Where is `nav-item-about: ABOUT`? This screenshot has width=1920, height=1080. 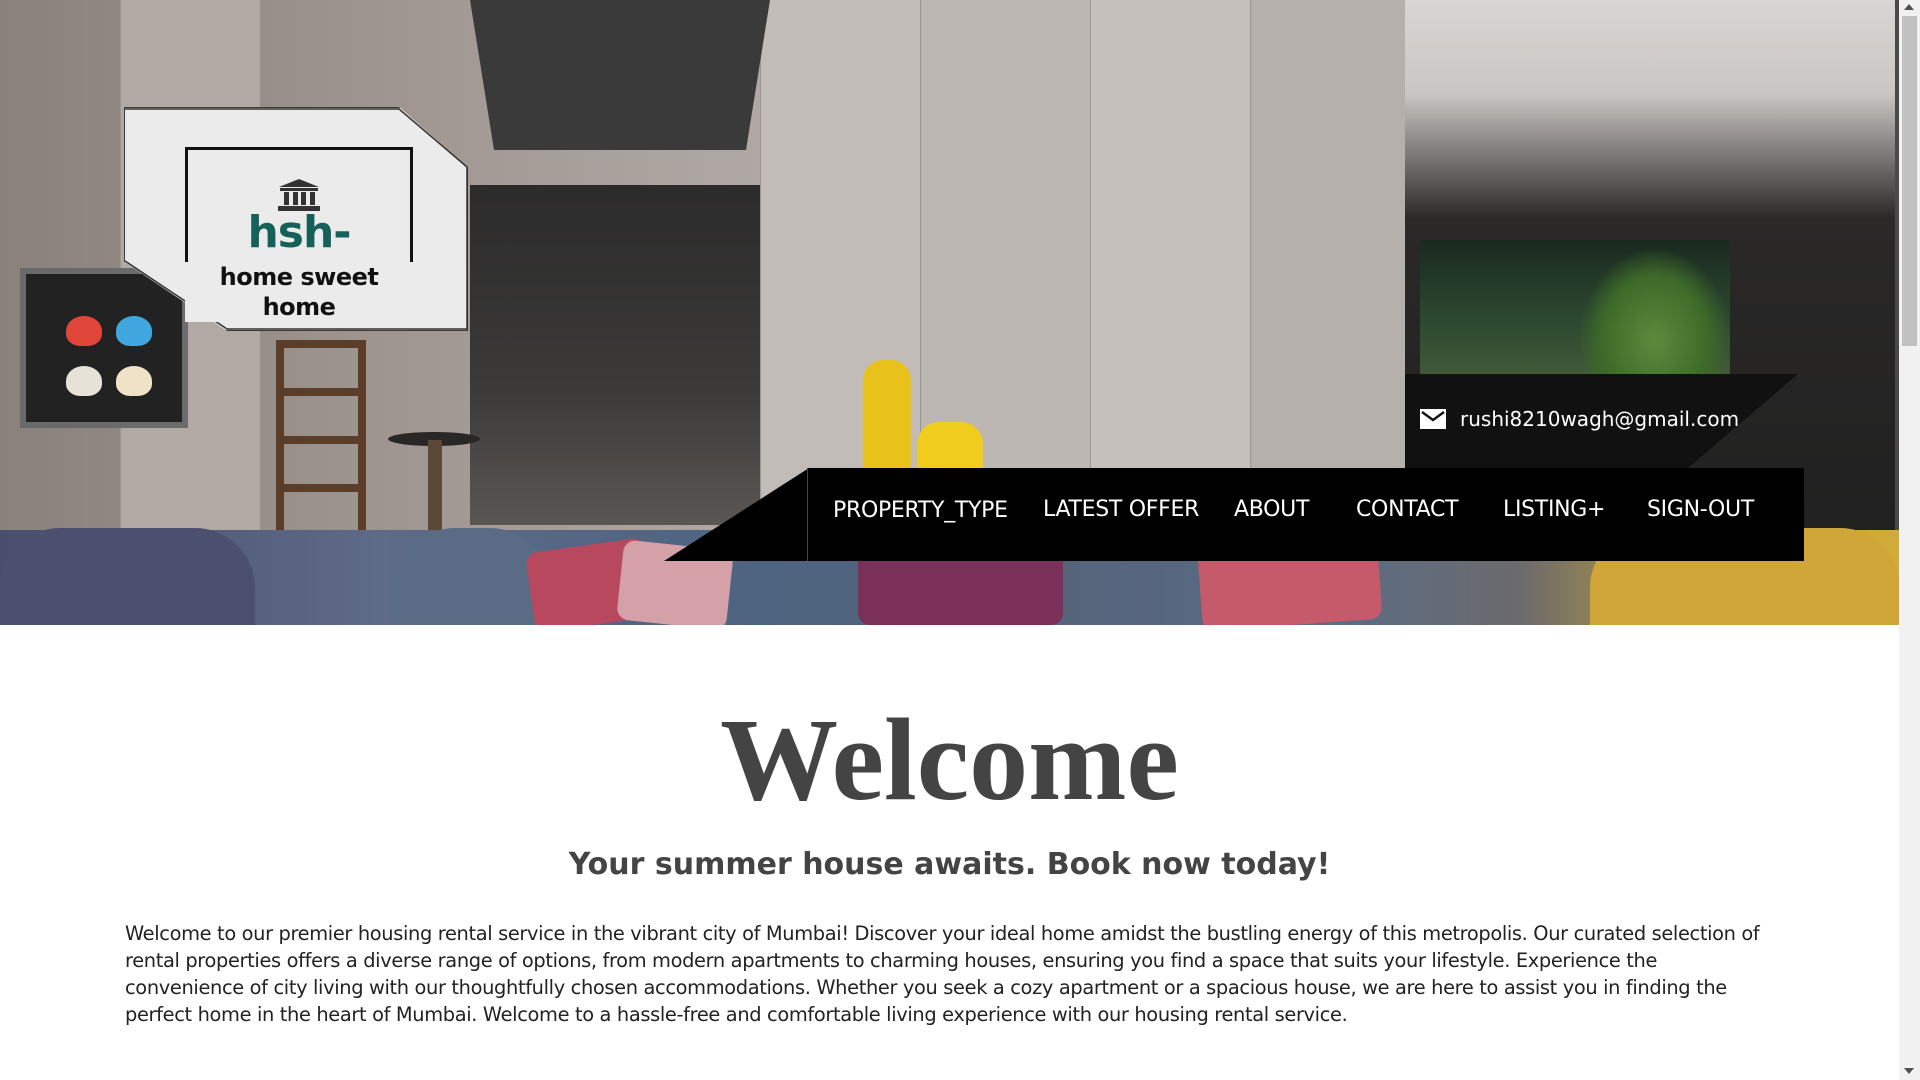
nav-item-about: ABOUT is located at coordinates (1271, 510).